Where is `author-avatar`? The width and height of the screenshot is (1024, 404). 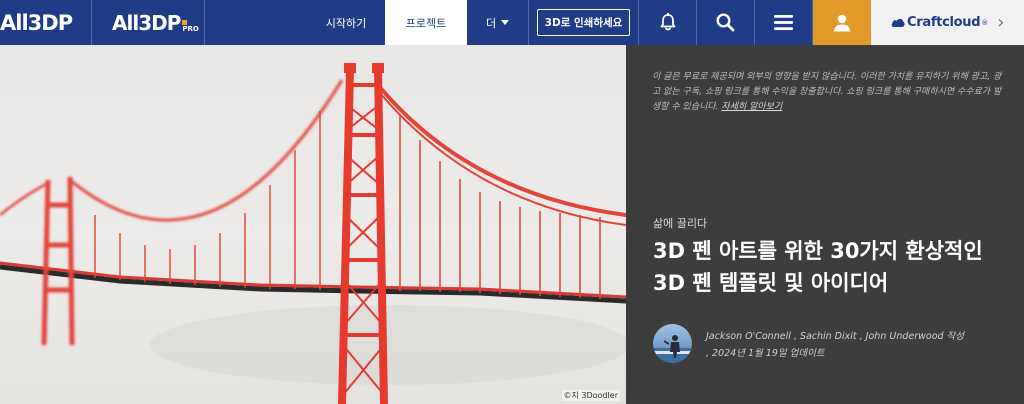 author-avatar is located at coordinates (672, 343).